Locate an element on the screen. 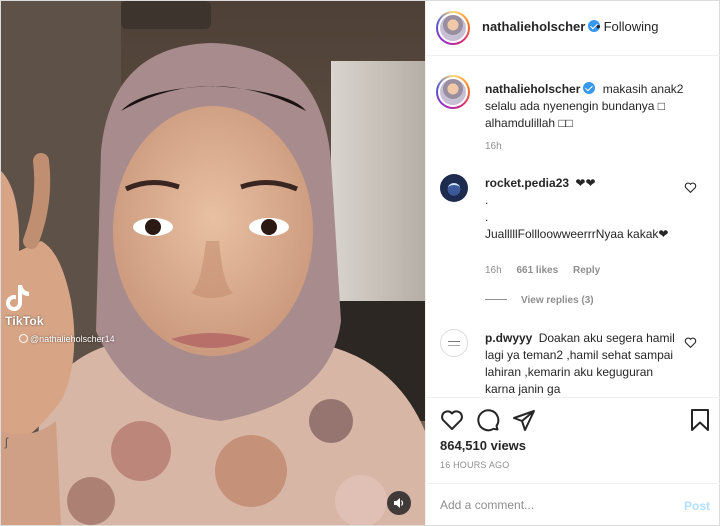 The width and height of the screenshot is (720, 526). commenter-username: p.dwyyy is located at coordinates (508, 338).